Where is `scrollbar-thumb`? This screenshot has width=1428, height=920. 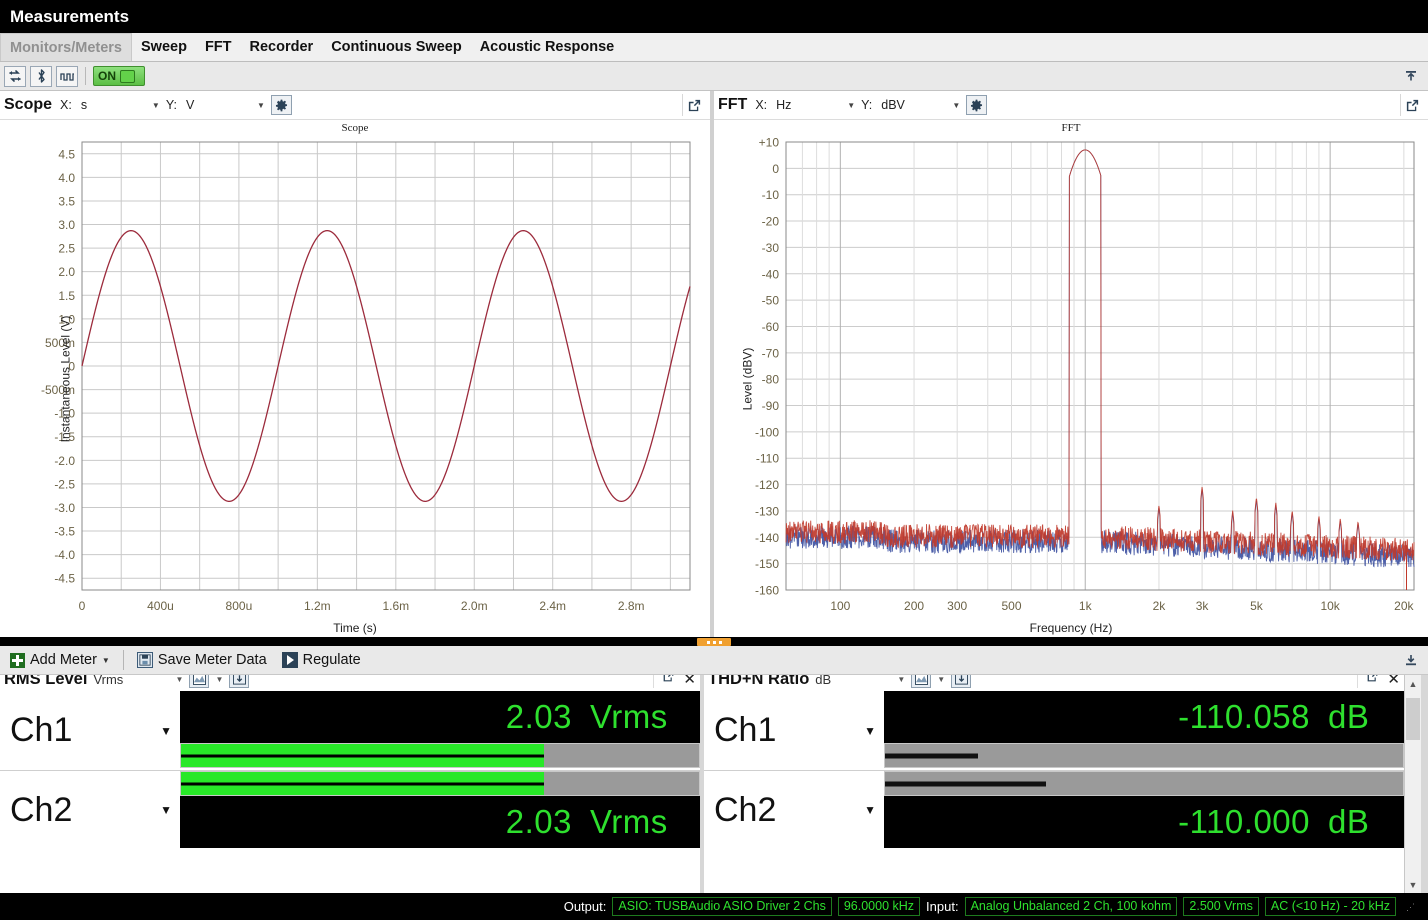
scrollbar-thumb is located at coordinates (1413, 719).